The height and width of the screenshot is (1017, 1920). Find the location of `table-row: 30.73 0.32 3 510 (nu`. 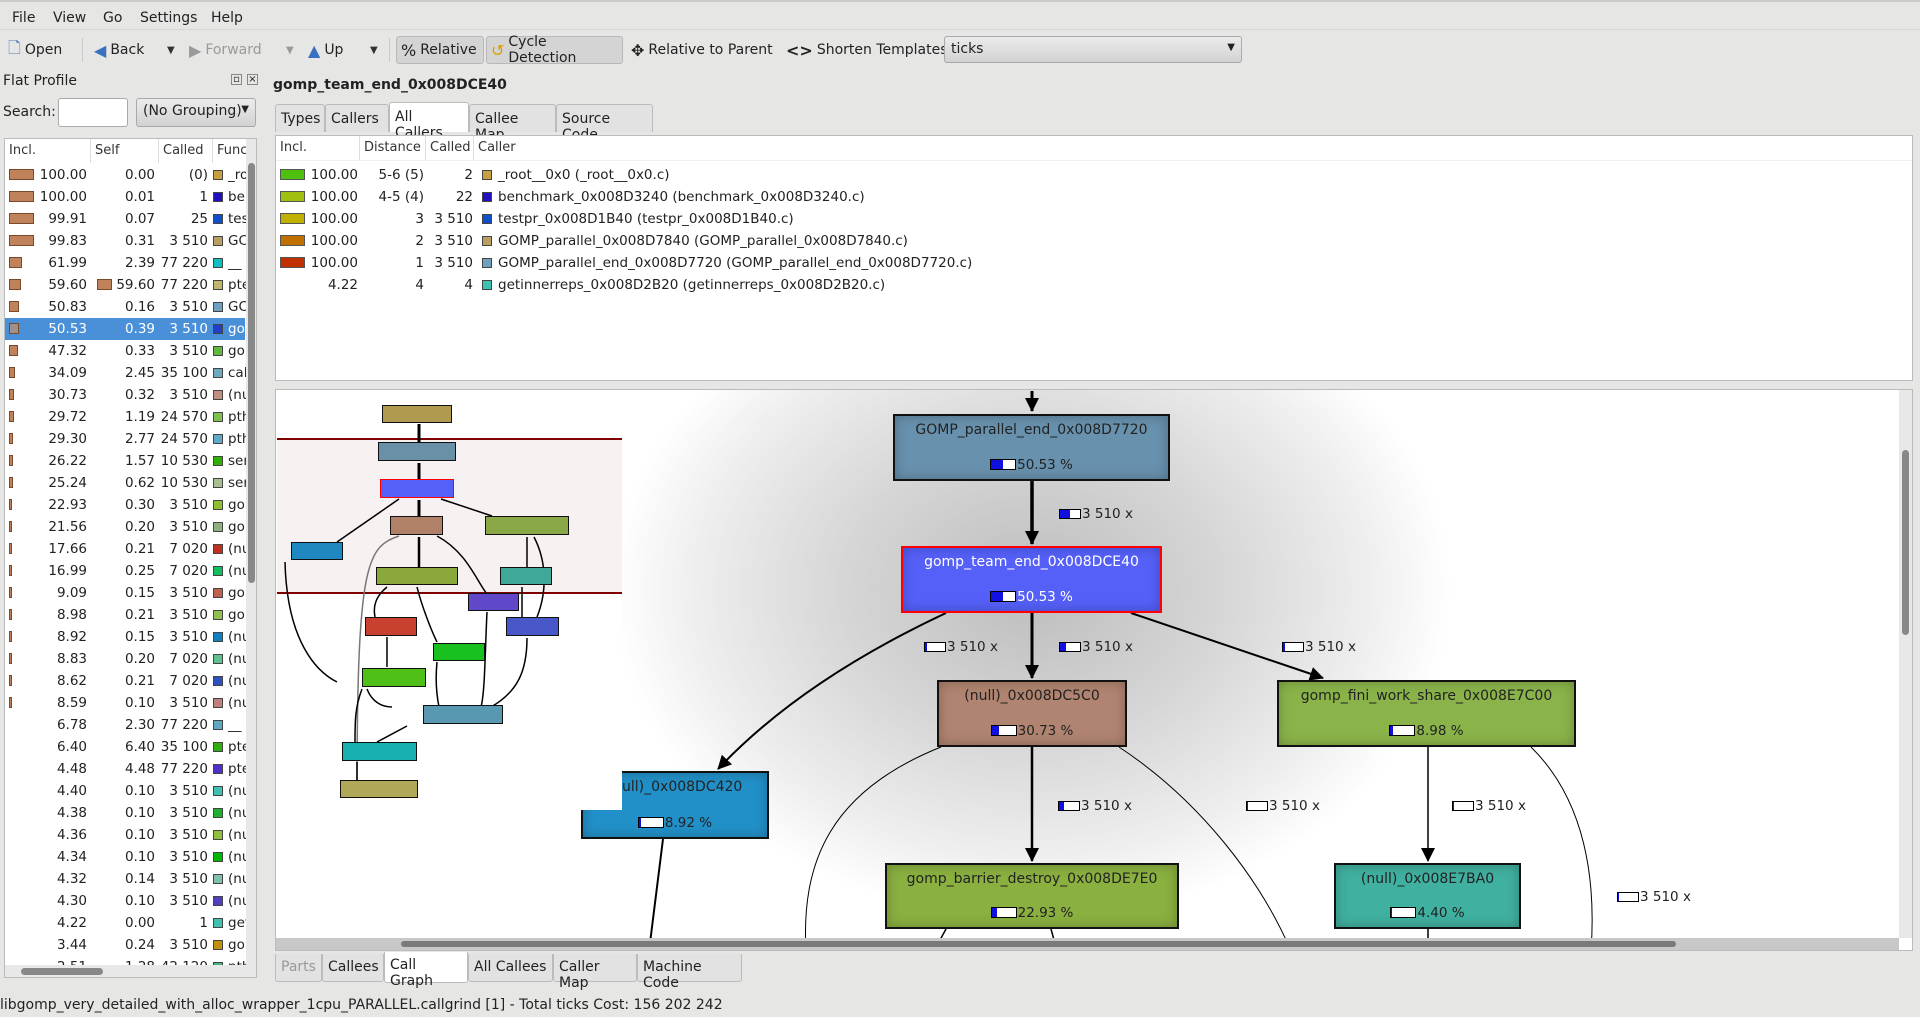

table-row: 30.73 0.32 3 510 (nu is located at coordinates (125, 395).